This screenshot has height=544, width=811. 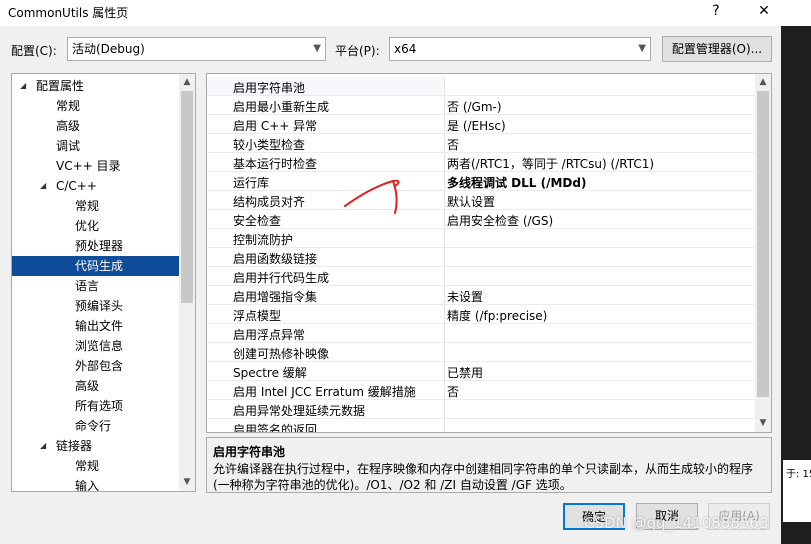 I want to click on editor-fragment: 于: 15, so click(x=797, y=491).